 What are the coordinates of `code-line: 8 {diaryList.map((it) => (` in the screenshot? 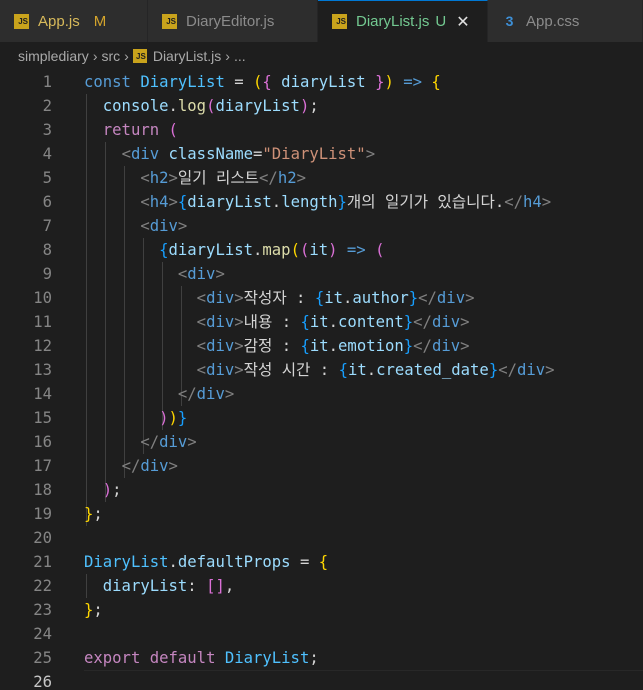 It's located at (321, 250).